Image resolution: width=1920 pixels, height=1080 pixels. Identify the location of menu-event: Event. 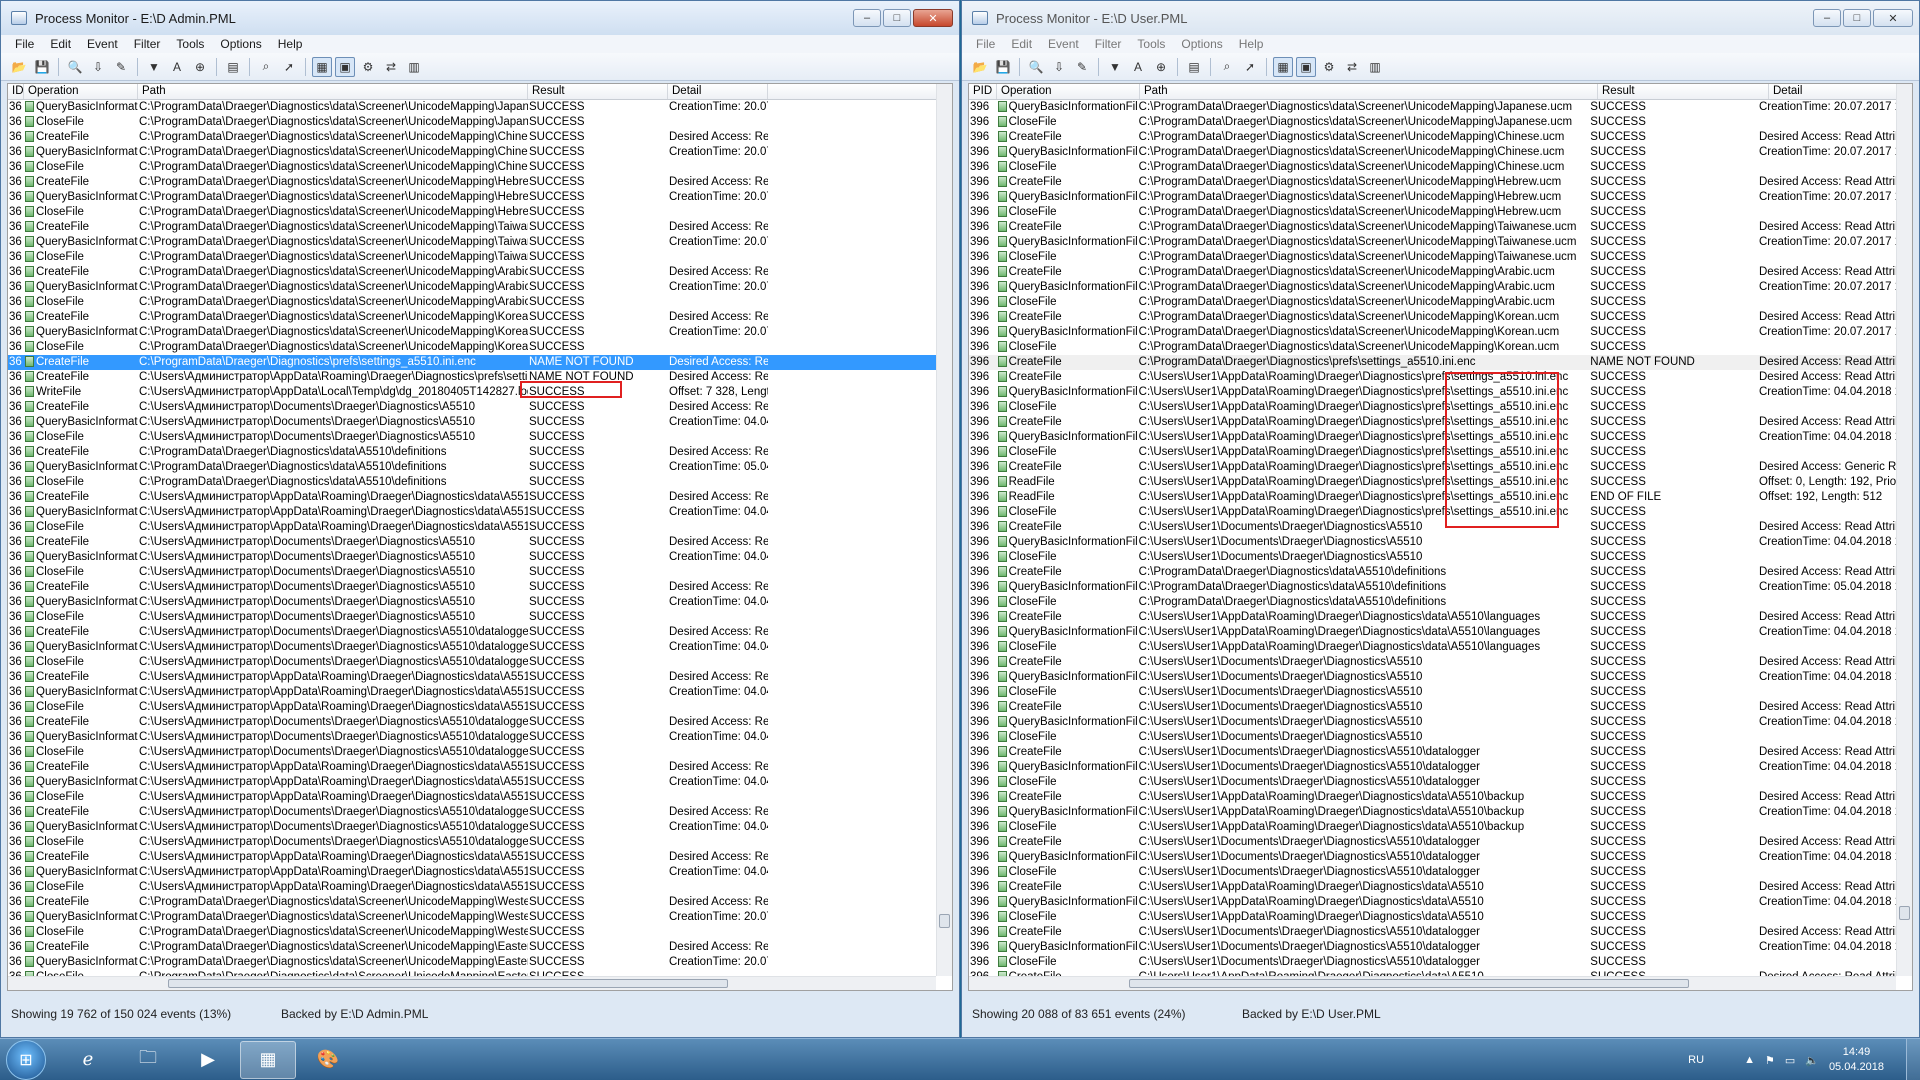
(102, 44).